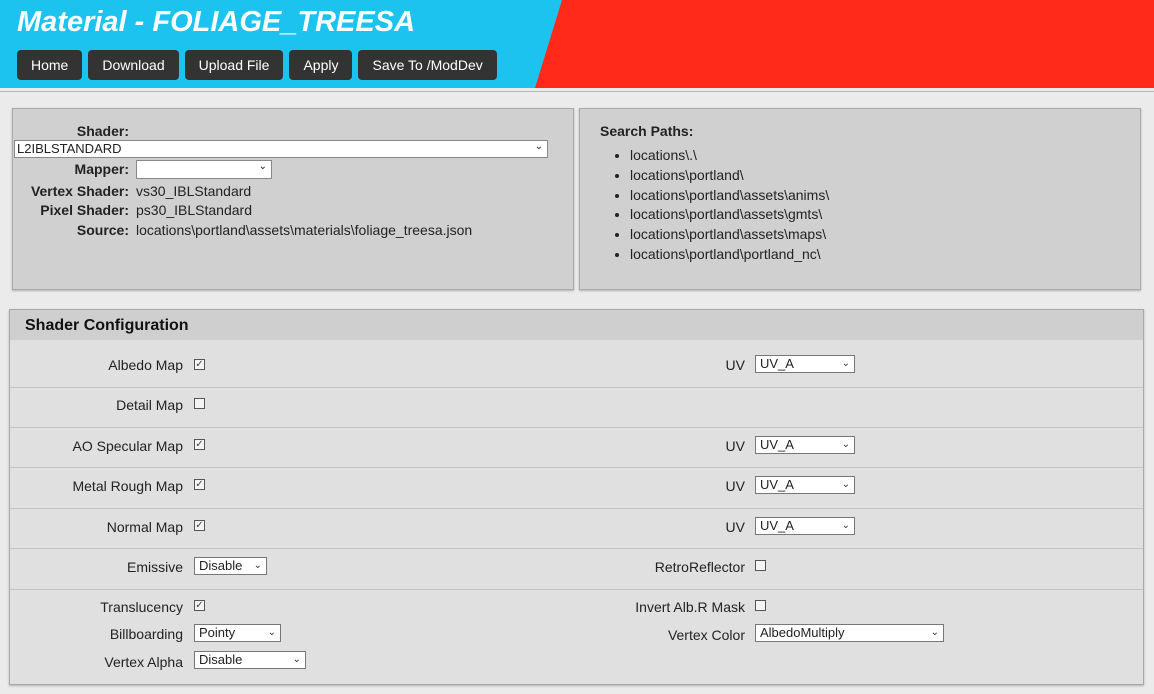 The height and width of the screenshot is (694, 1154). What do you see at coordinates (576, 364) in the screenshot?
I see `albedo-map-row: Albedo Map ✓ UV UV_A ⌄` at bounding box center [576, 364].